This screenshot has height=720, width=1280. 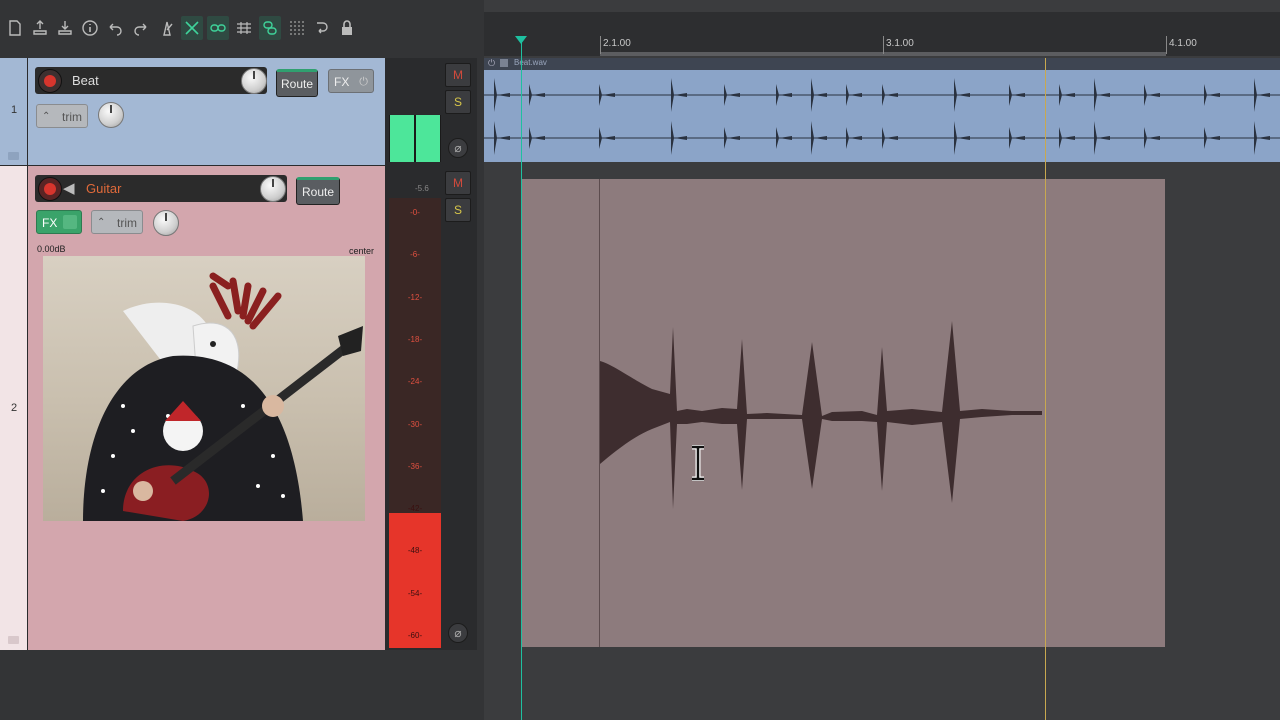 I want to click on grouping-icon, so click(x=218, y=28).